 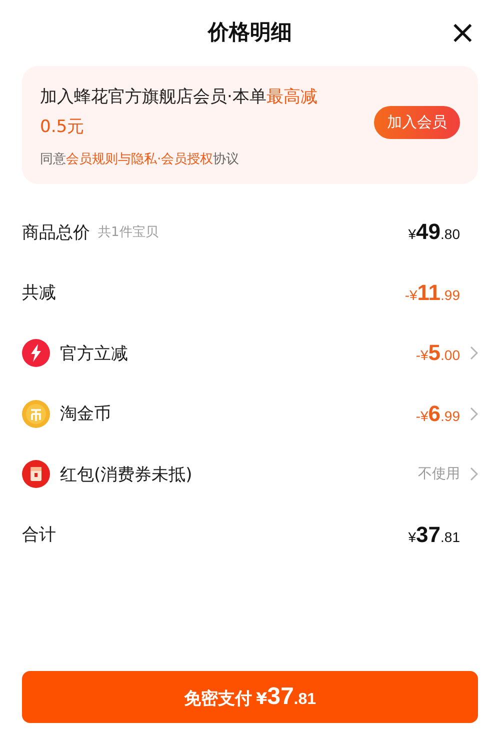 What do you see at coordinates (85, 414) in the screenshot?
I see `row-label: 淘金币` at bounding box center [85, 414].